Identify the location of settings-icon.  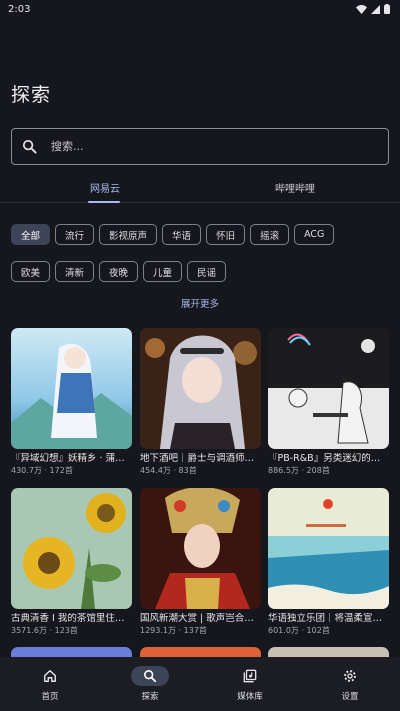
(350, 676).